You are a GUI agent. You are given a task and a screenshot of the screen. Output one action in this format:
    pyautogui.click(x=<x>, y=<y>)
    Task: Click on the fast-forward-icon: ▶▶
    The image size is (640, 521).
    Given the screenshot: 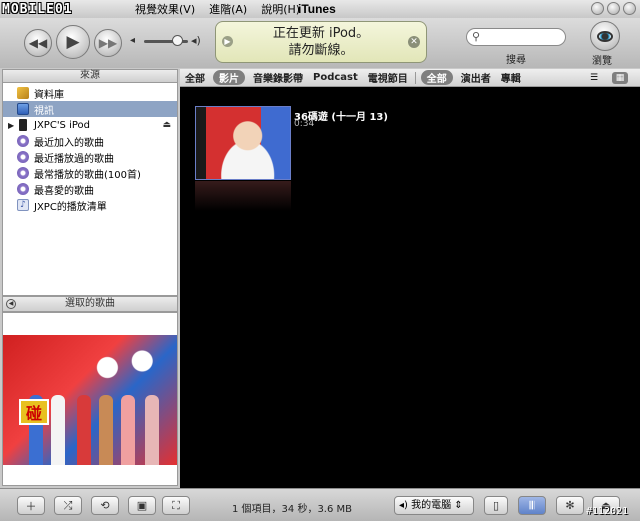 What is the action you would take?
    pyautogui.click(x=108, y=43)
    